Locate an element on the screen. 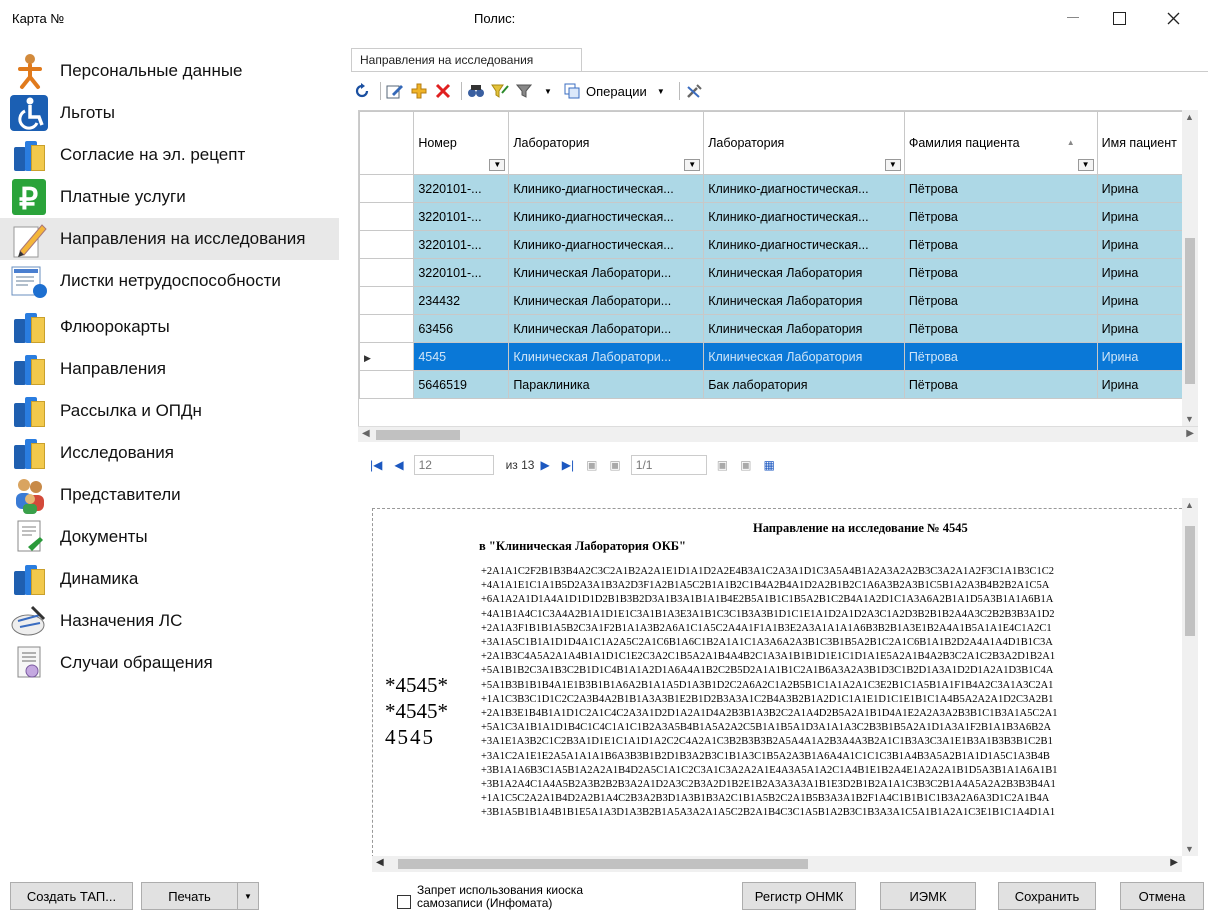 The width and height of the screenshot is (1208, 910). sidebar-item-paid-services: ₽ Платные услуги is located at coordinates (169, 197).